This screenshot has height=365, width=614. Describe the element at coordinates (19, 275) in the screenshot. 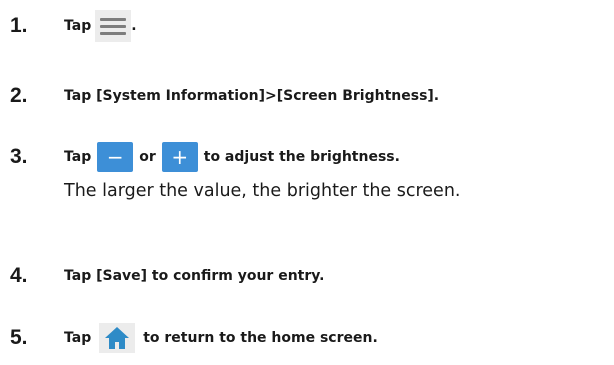

I see `step-number: 4.` at that location.